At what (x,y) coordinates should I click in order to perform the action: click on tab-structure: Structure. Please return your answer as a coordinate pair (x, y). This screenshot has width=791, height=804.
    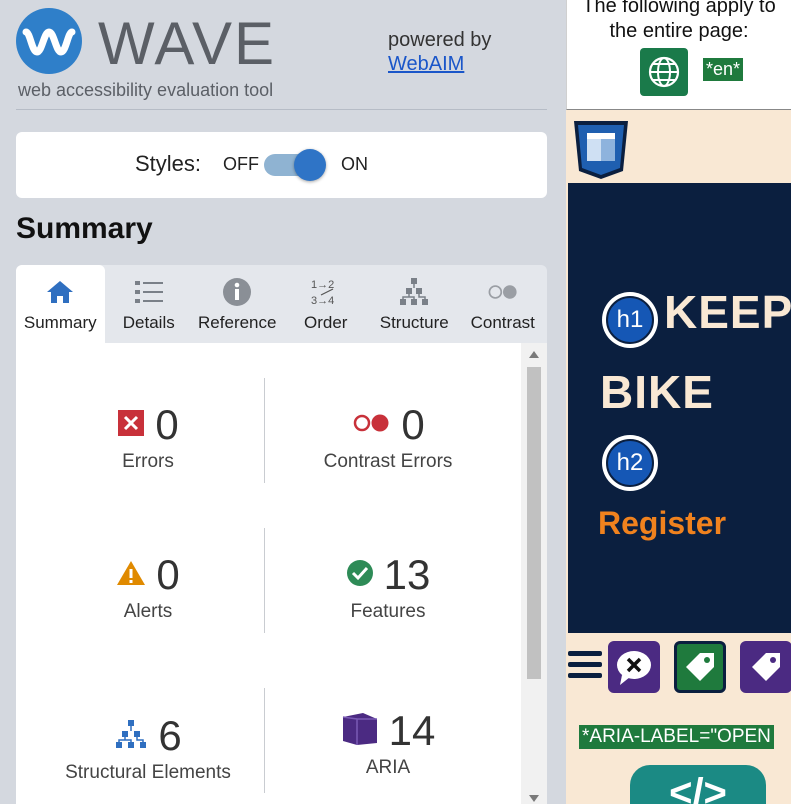
    Looking at the image, I should click on (414, 304).